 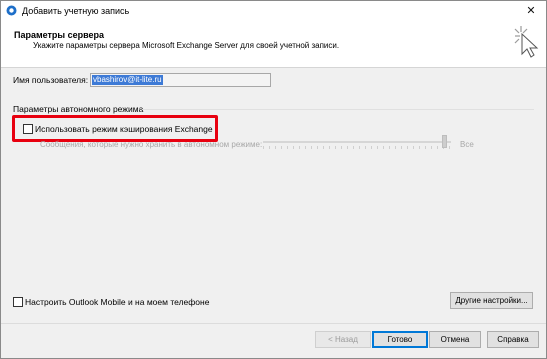 What do you see at coordinates (124, 129) in the screenshot?
I see `cached-mode-label: Использовать режим кэширования Exchange` at bounding box center [124, 129].